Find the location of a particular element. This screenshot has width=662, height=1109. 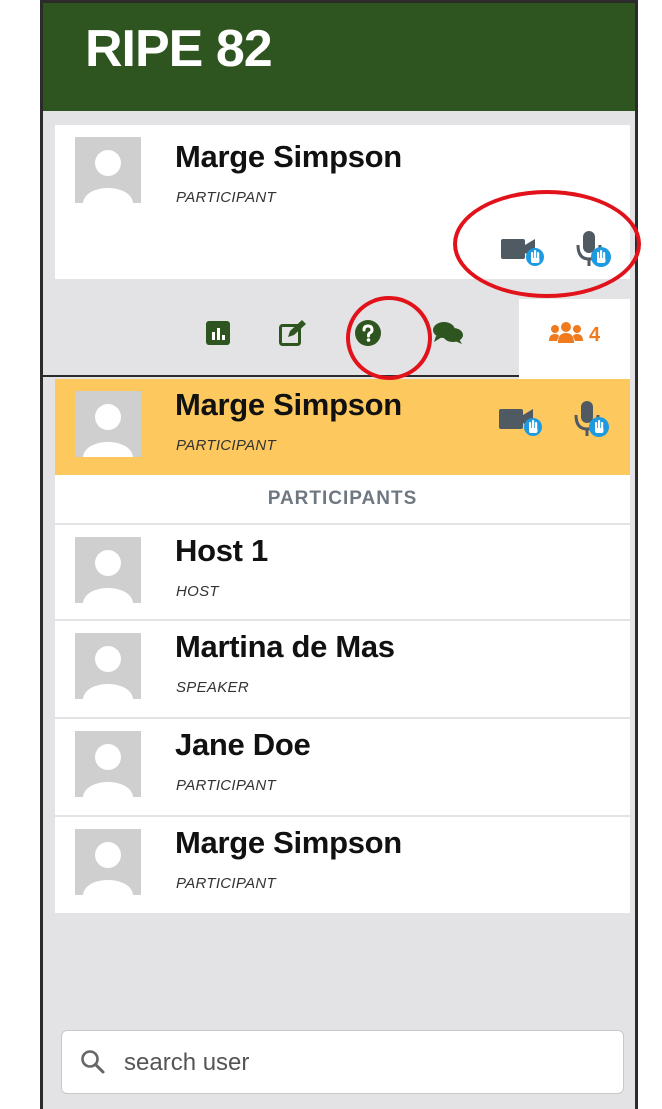

search-input is located at coordinates (364, 1063).